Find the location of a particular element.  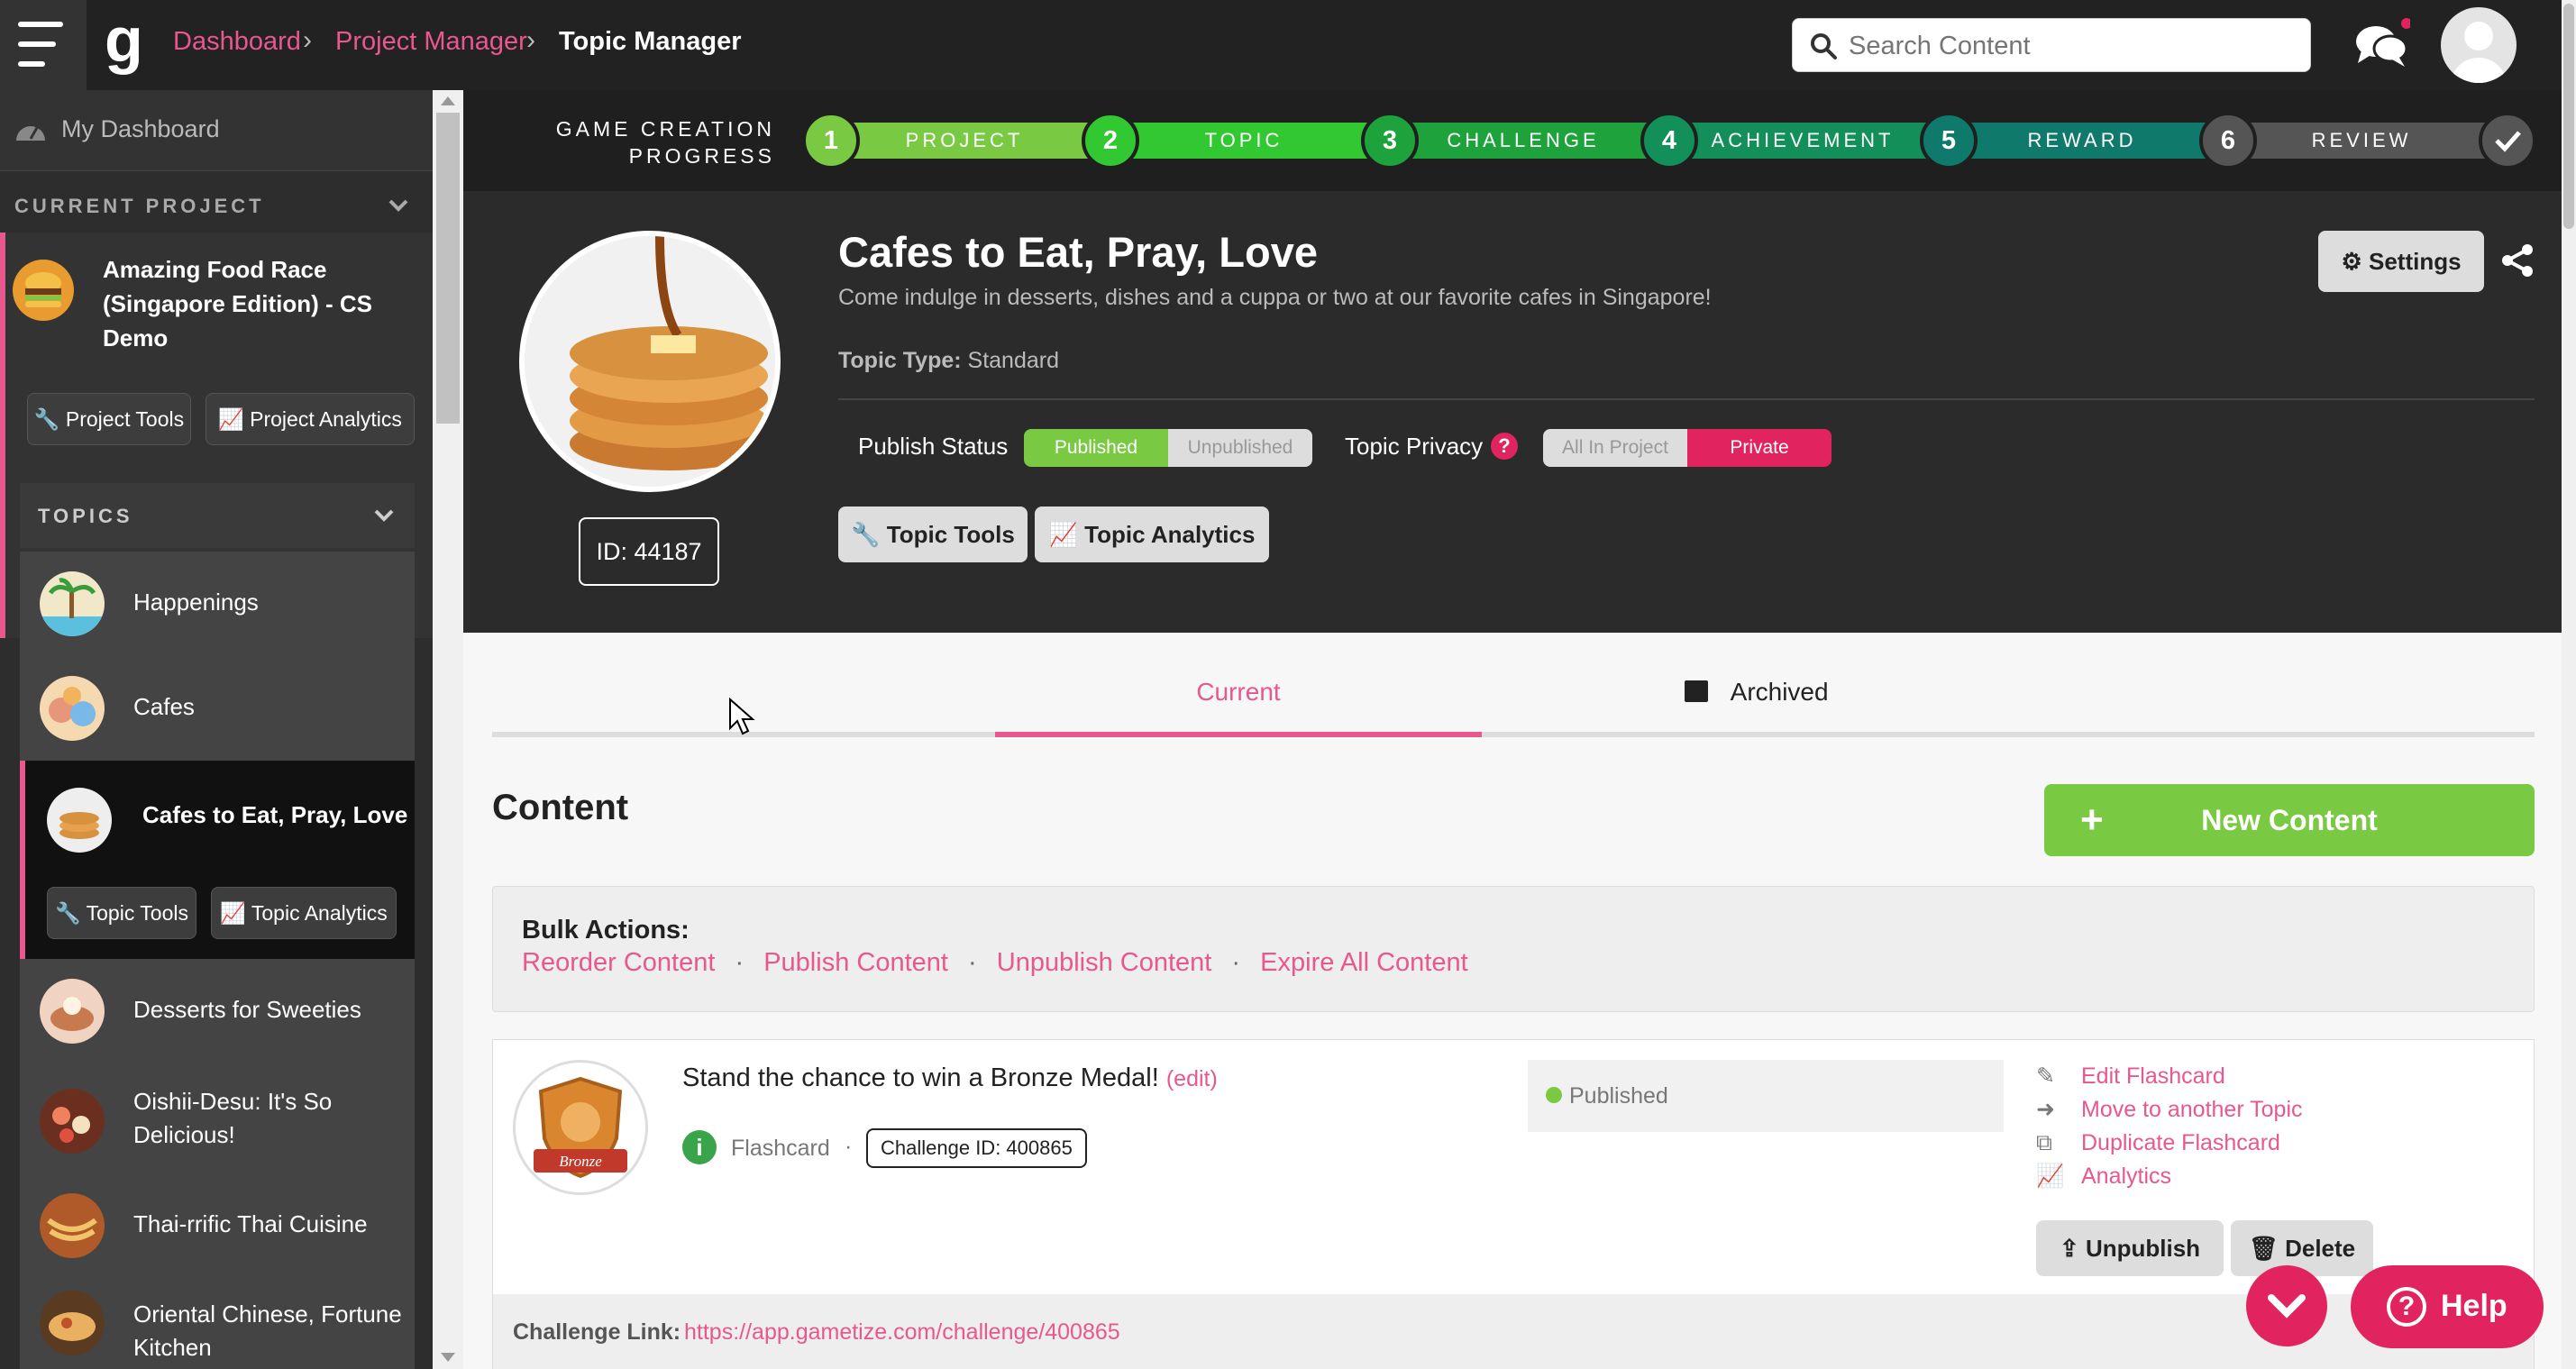

unpublish-label: Unpublish is located at coordinates (2143, 1248).